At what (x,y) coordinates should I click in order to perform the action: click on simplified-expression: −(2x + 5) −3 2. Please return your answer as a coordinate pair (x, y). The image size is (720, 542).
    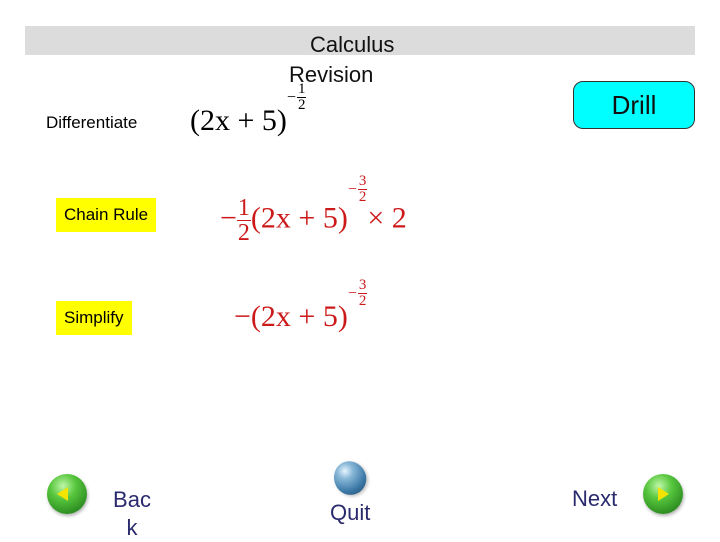
    Looking at the image, I should click on (301, 305).